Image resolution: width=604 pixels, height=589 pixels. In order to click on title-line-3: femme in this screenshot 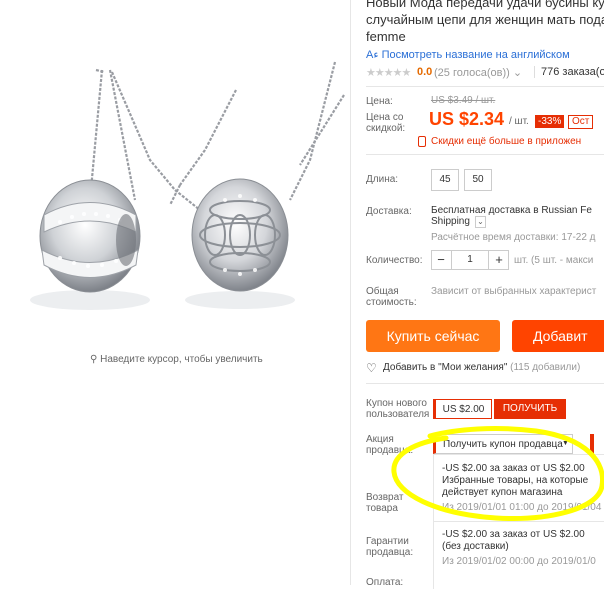, I will do `click(386, 36)`.